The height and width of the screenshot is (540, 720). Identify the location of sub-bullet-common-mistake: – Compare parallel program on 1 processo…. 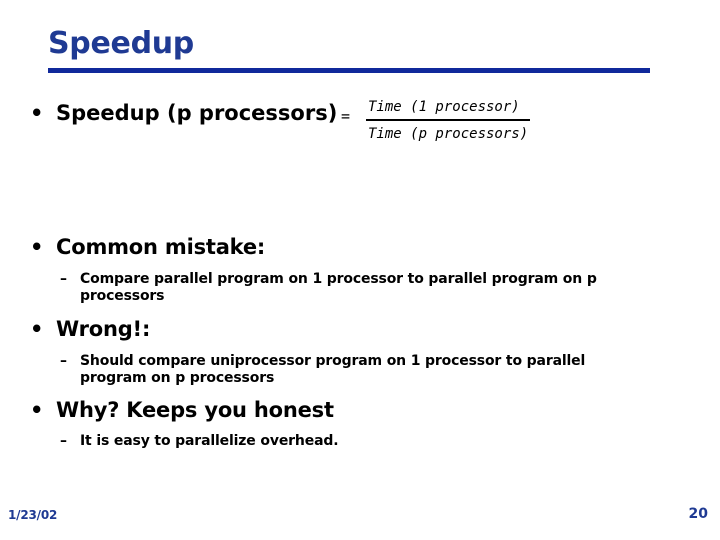
(320, 288).